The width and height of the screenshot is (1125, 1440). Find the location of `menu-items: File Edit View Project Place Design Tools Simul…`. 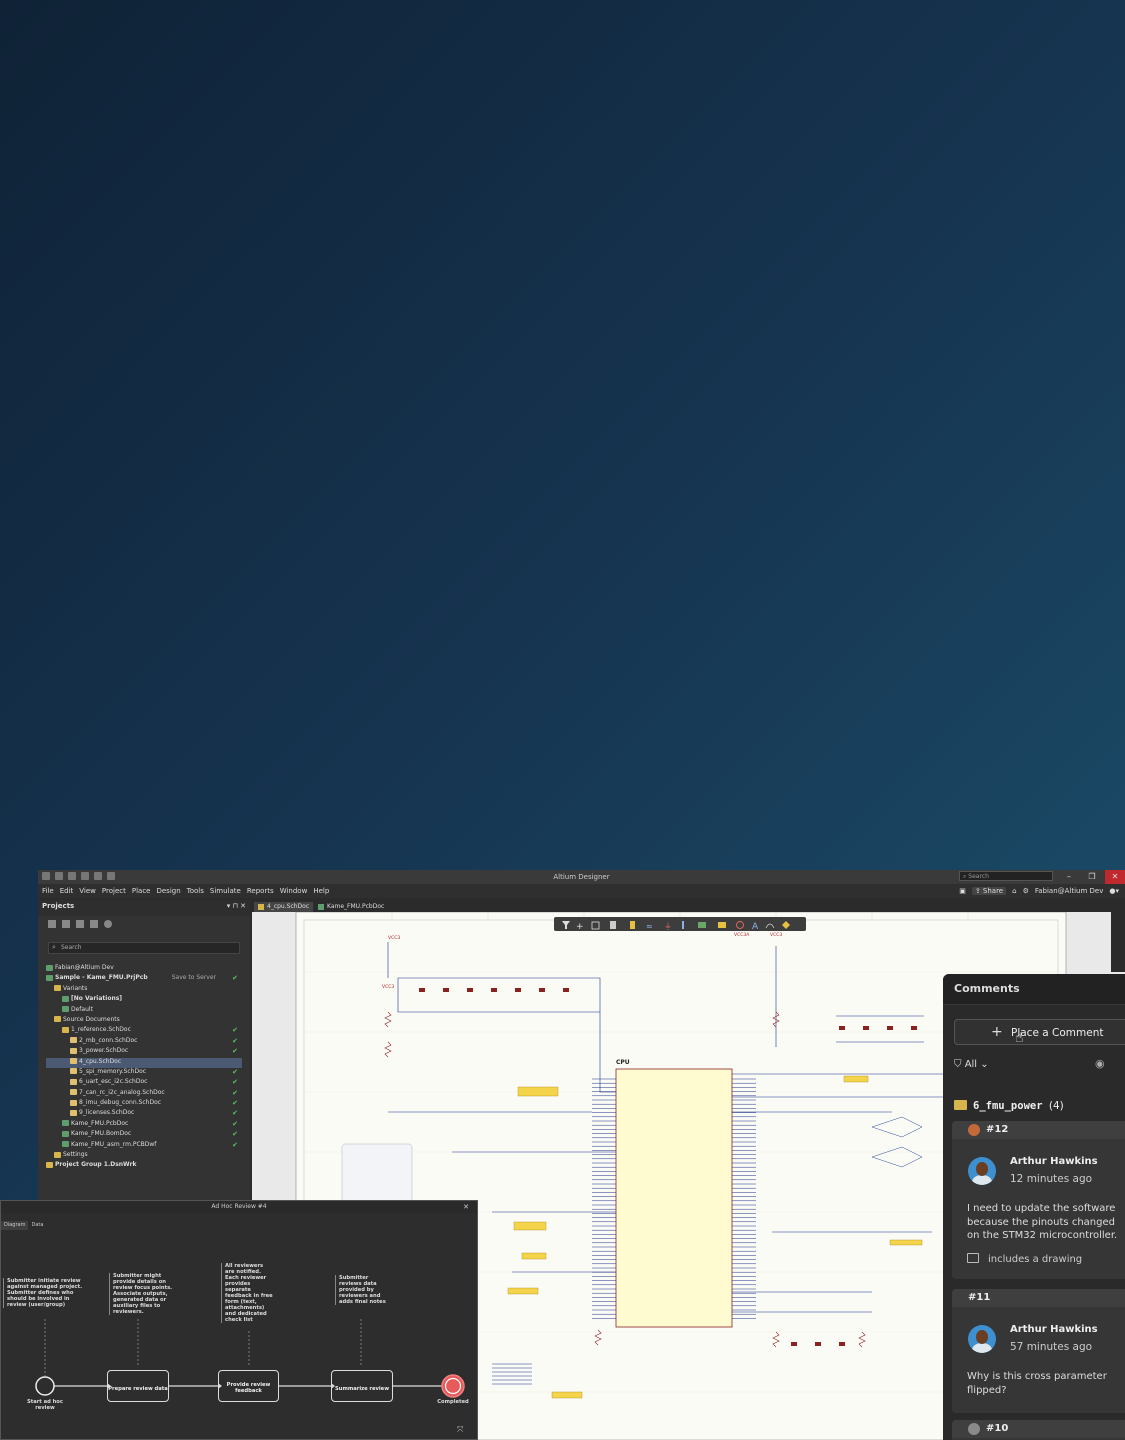

menu-items: File Edit View Project Place Design Tools Simul… is located at coordinates (185, 891).